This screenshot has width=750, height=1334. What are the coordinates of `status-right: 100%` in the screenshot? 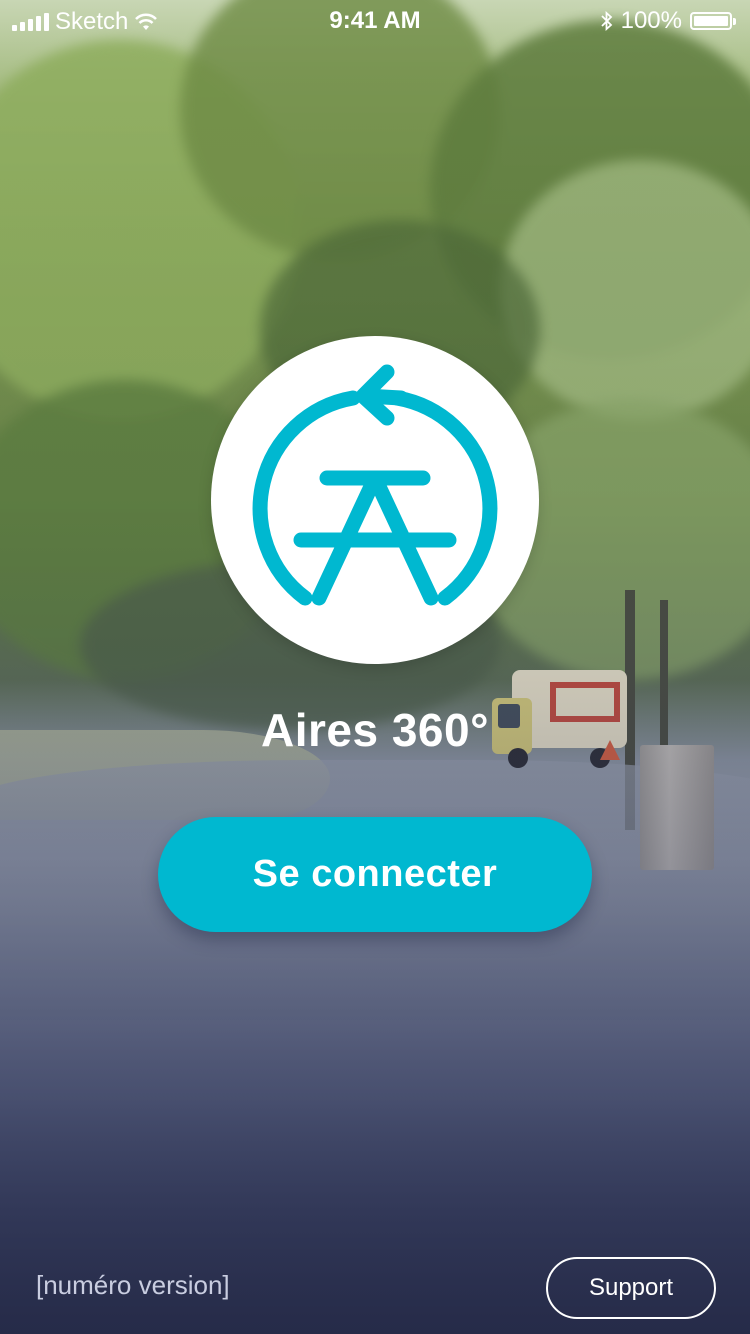 It's located at (668, 21).